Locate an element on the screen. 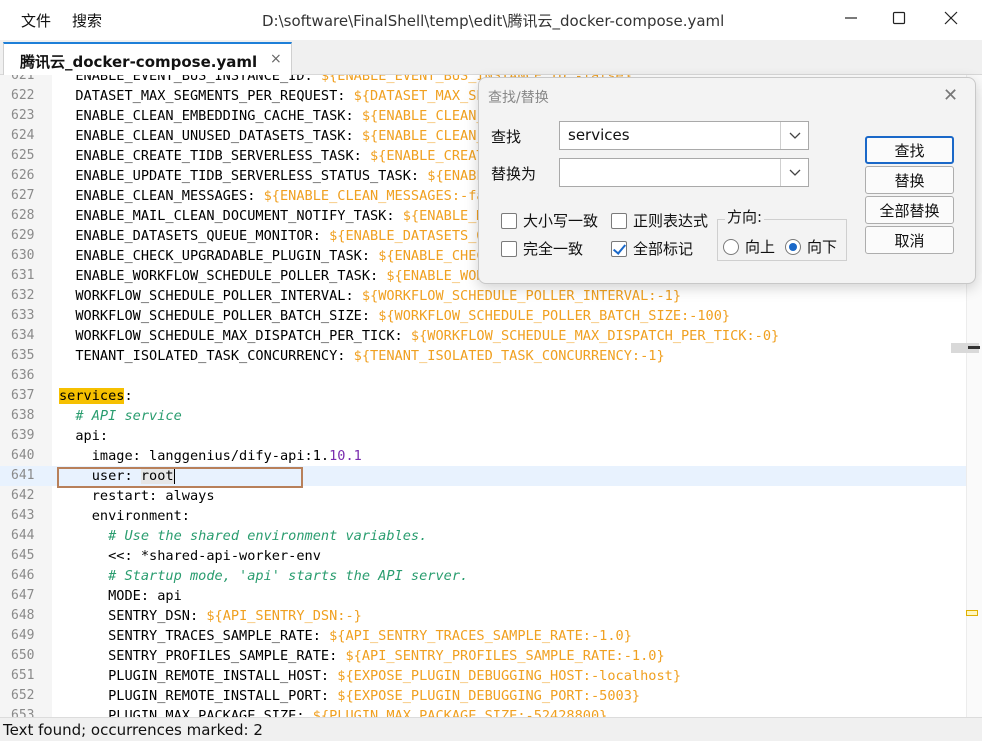  regex-box is located at coordinates (619, 220).